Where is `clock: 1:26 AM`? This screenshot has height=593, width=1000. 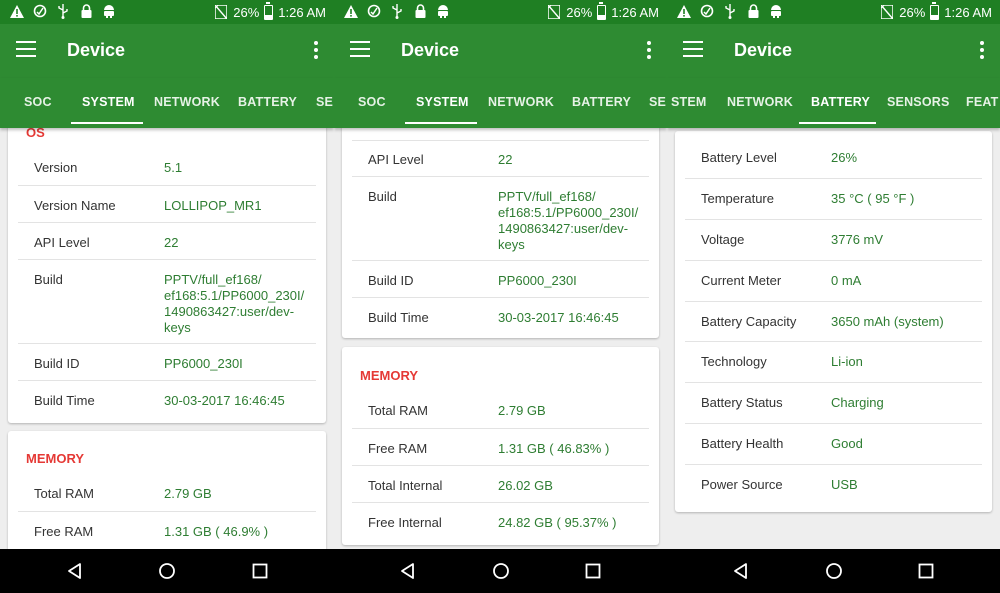 clock: 1:26 AM is located at coordinates (302, 12).